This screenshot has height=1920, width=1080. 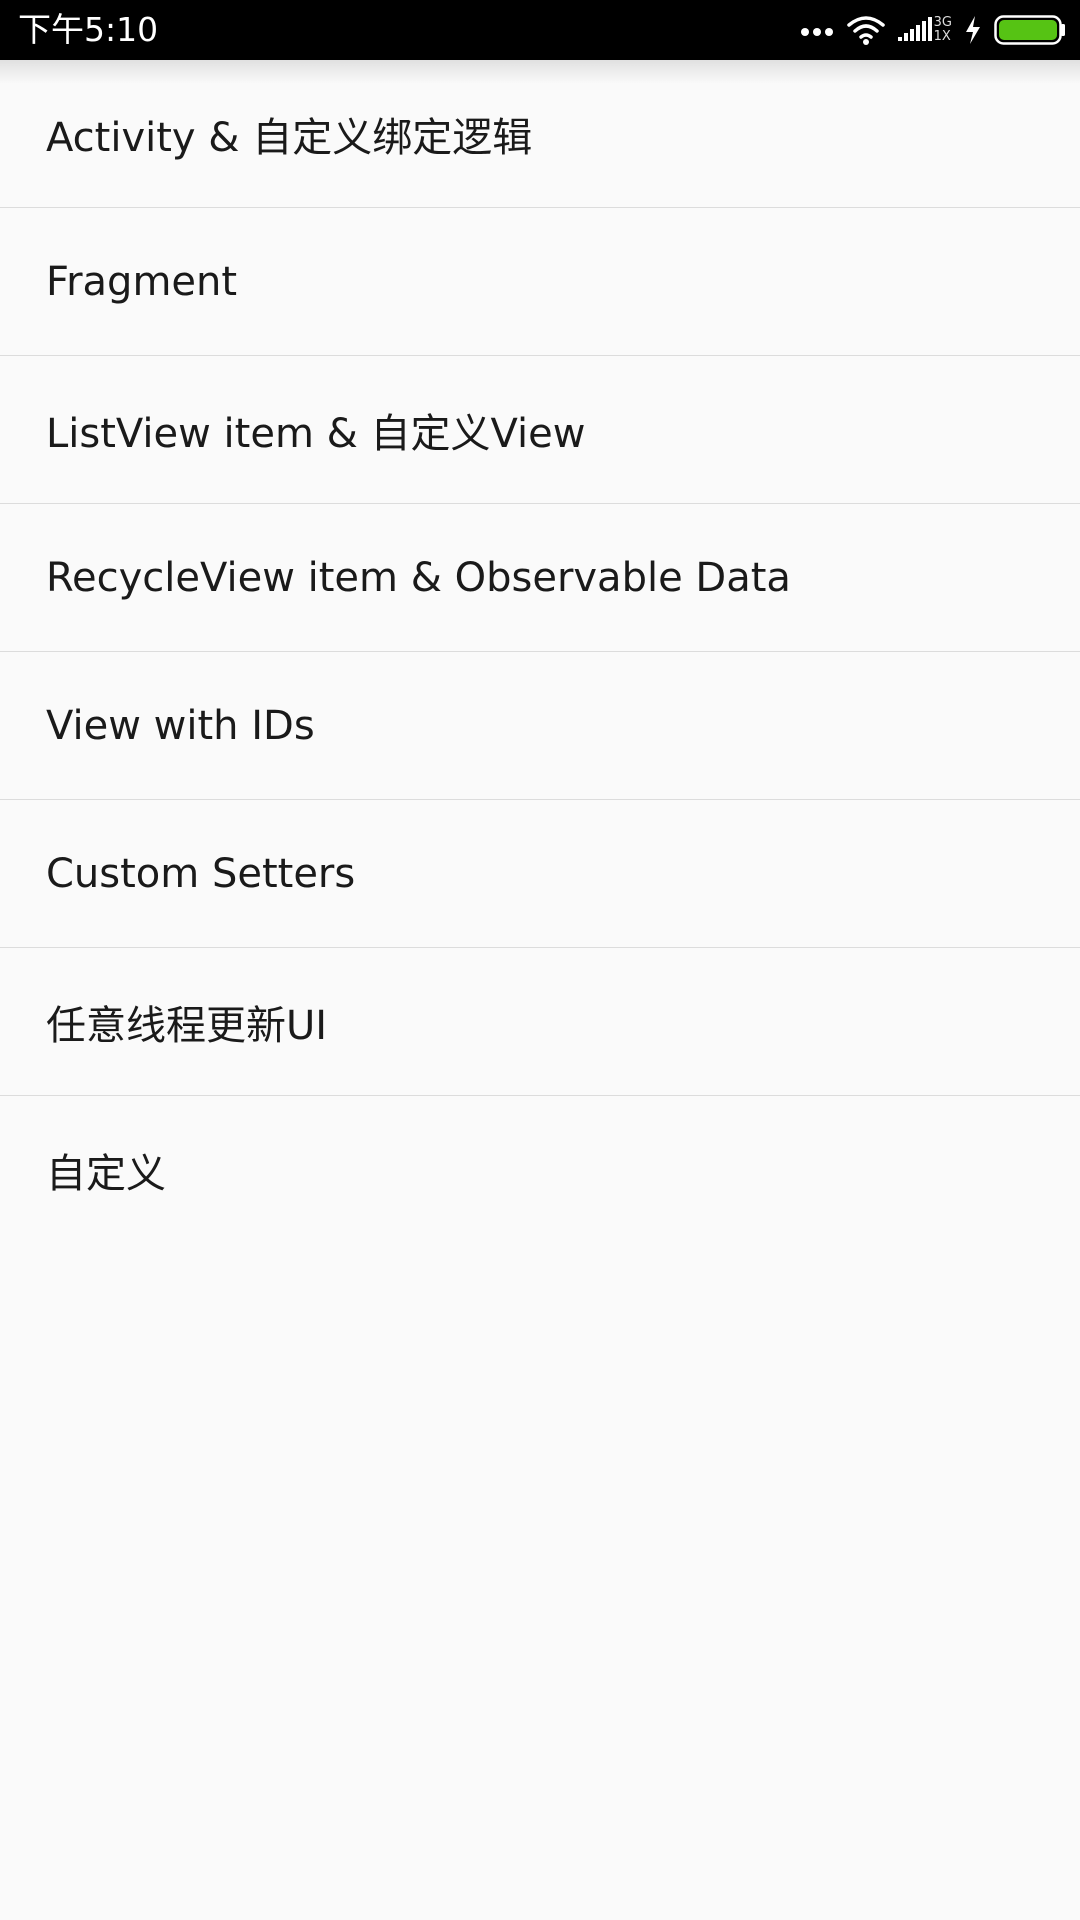 What do you see at coordinates (540, 282) in the screenshot?
I see `list-item-fragment: Fragment` at bounding box center [540, 282].